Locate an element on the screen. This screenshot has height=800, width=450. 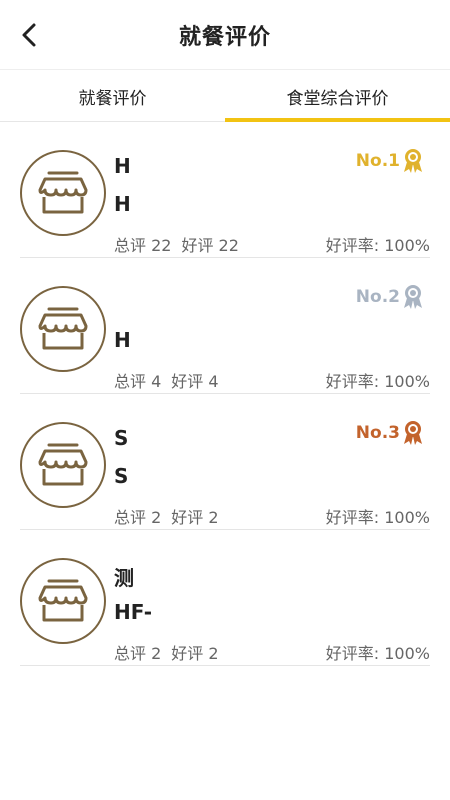
tab-dining-review: 就餐评价 is located at coordinates (112, 96).